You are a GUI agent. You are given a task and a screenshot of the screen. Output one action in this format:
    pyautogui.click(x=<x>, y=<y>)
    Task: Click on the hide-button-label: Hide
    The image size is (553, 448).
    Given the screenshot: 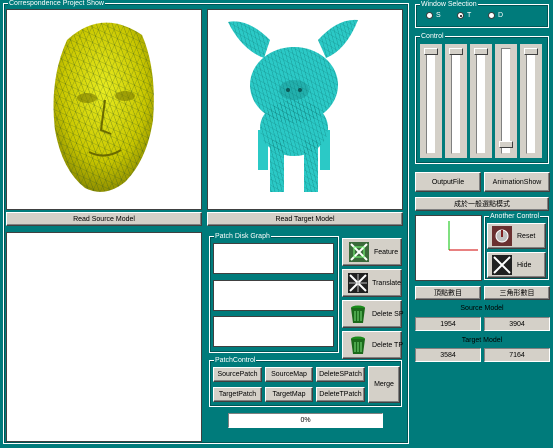 What is the action you would take?
    pyautogui.click(x=524, y=265)
    